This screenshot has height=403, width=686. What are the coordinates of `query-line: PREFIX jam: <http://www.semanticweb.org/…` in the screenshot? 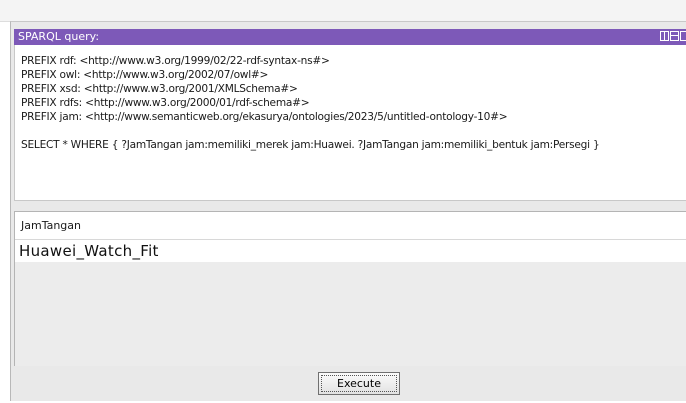 It's located at (264, 117).